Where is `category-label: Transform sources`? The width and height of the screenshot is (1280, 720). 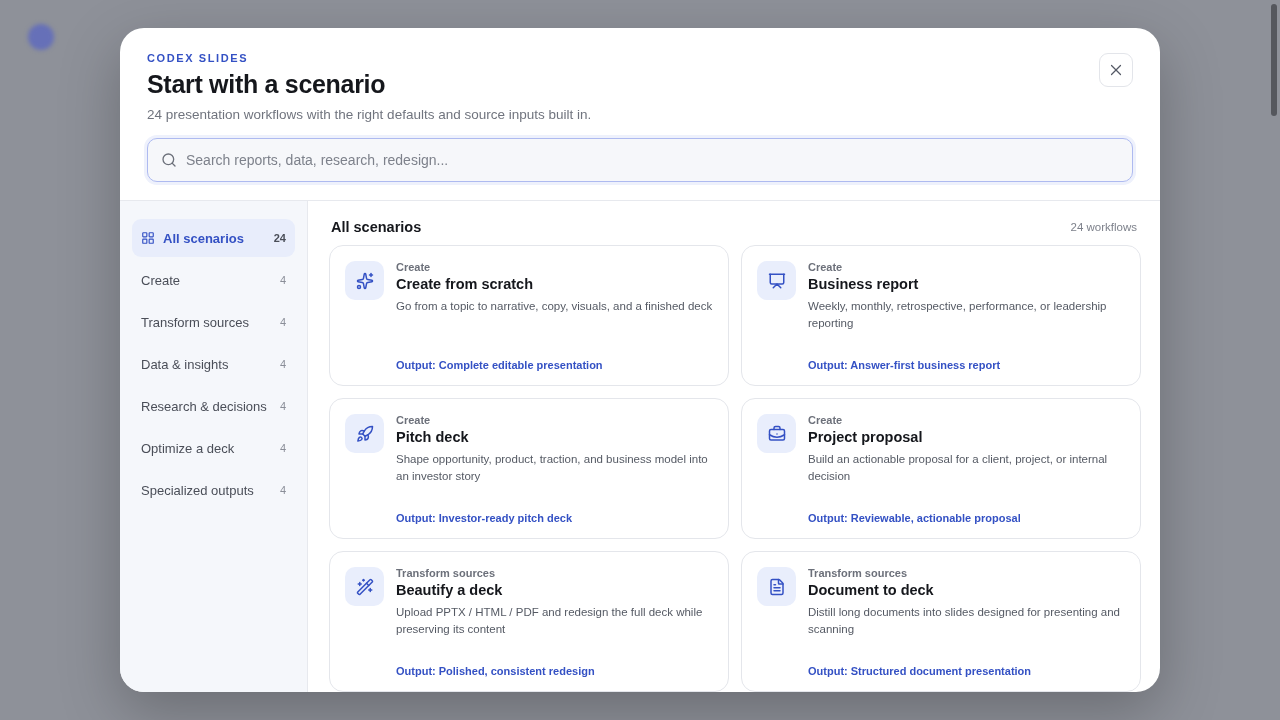
category-label: Transform sources is located at coordinates (195, 322).